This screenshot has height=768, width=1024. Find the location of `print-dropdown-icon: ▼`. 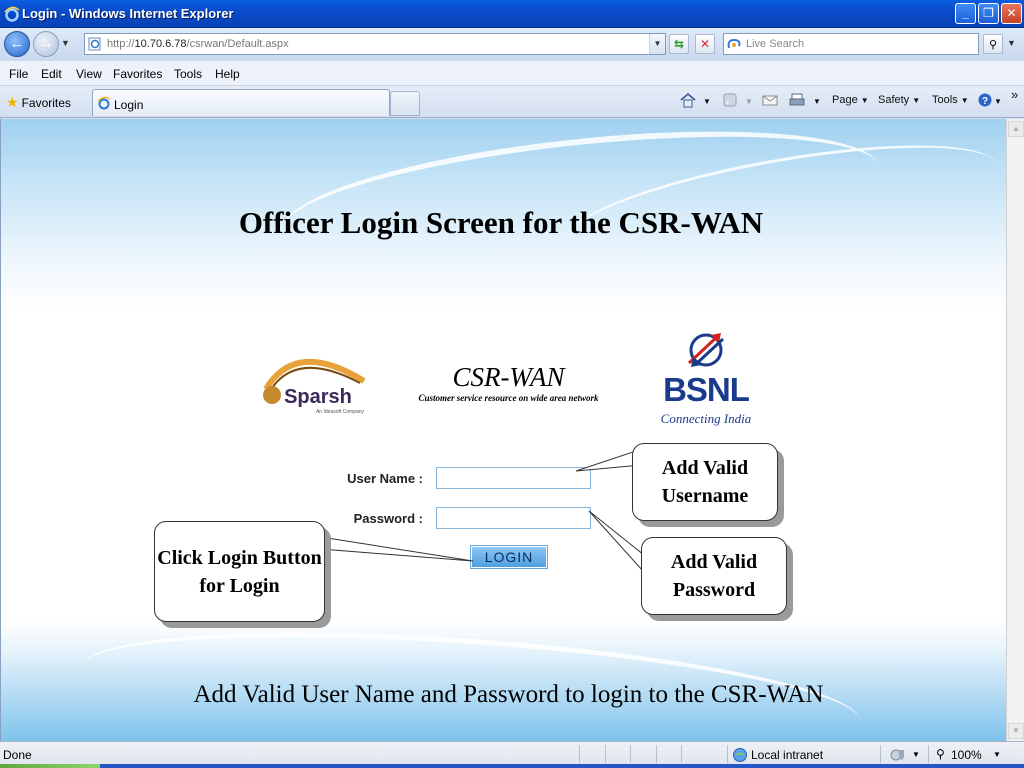

print-dropdown-icon: ▼ is located at coordinates (817, 101).